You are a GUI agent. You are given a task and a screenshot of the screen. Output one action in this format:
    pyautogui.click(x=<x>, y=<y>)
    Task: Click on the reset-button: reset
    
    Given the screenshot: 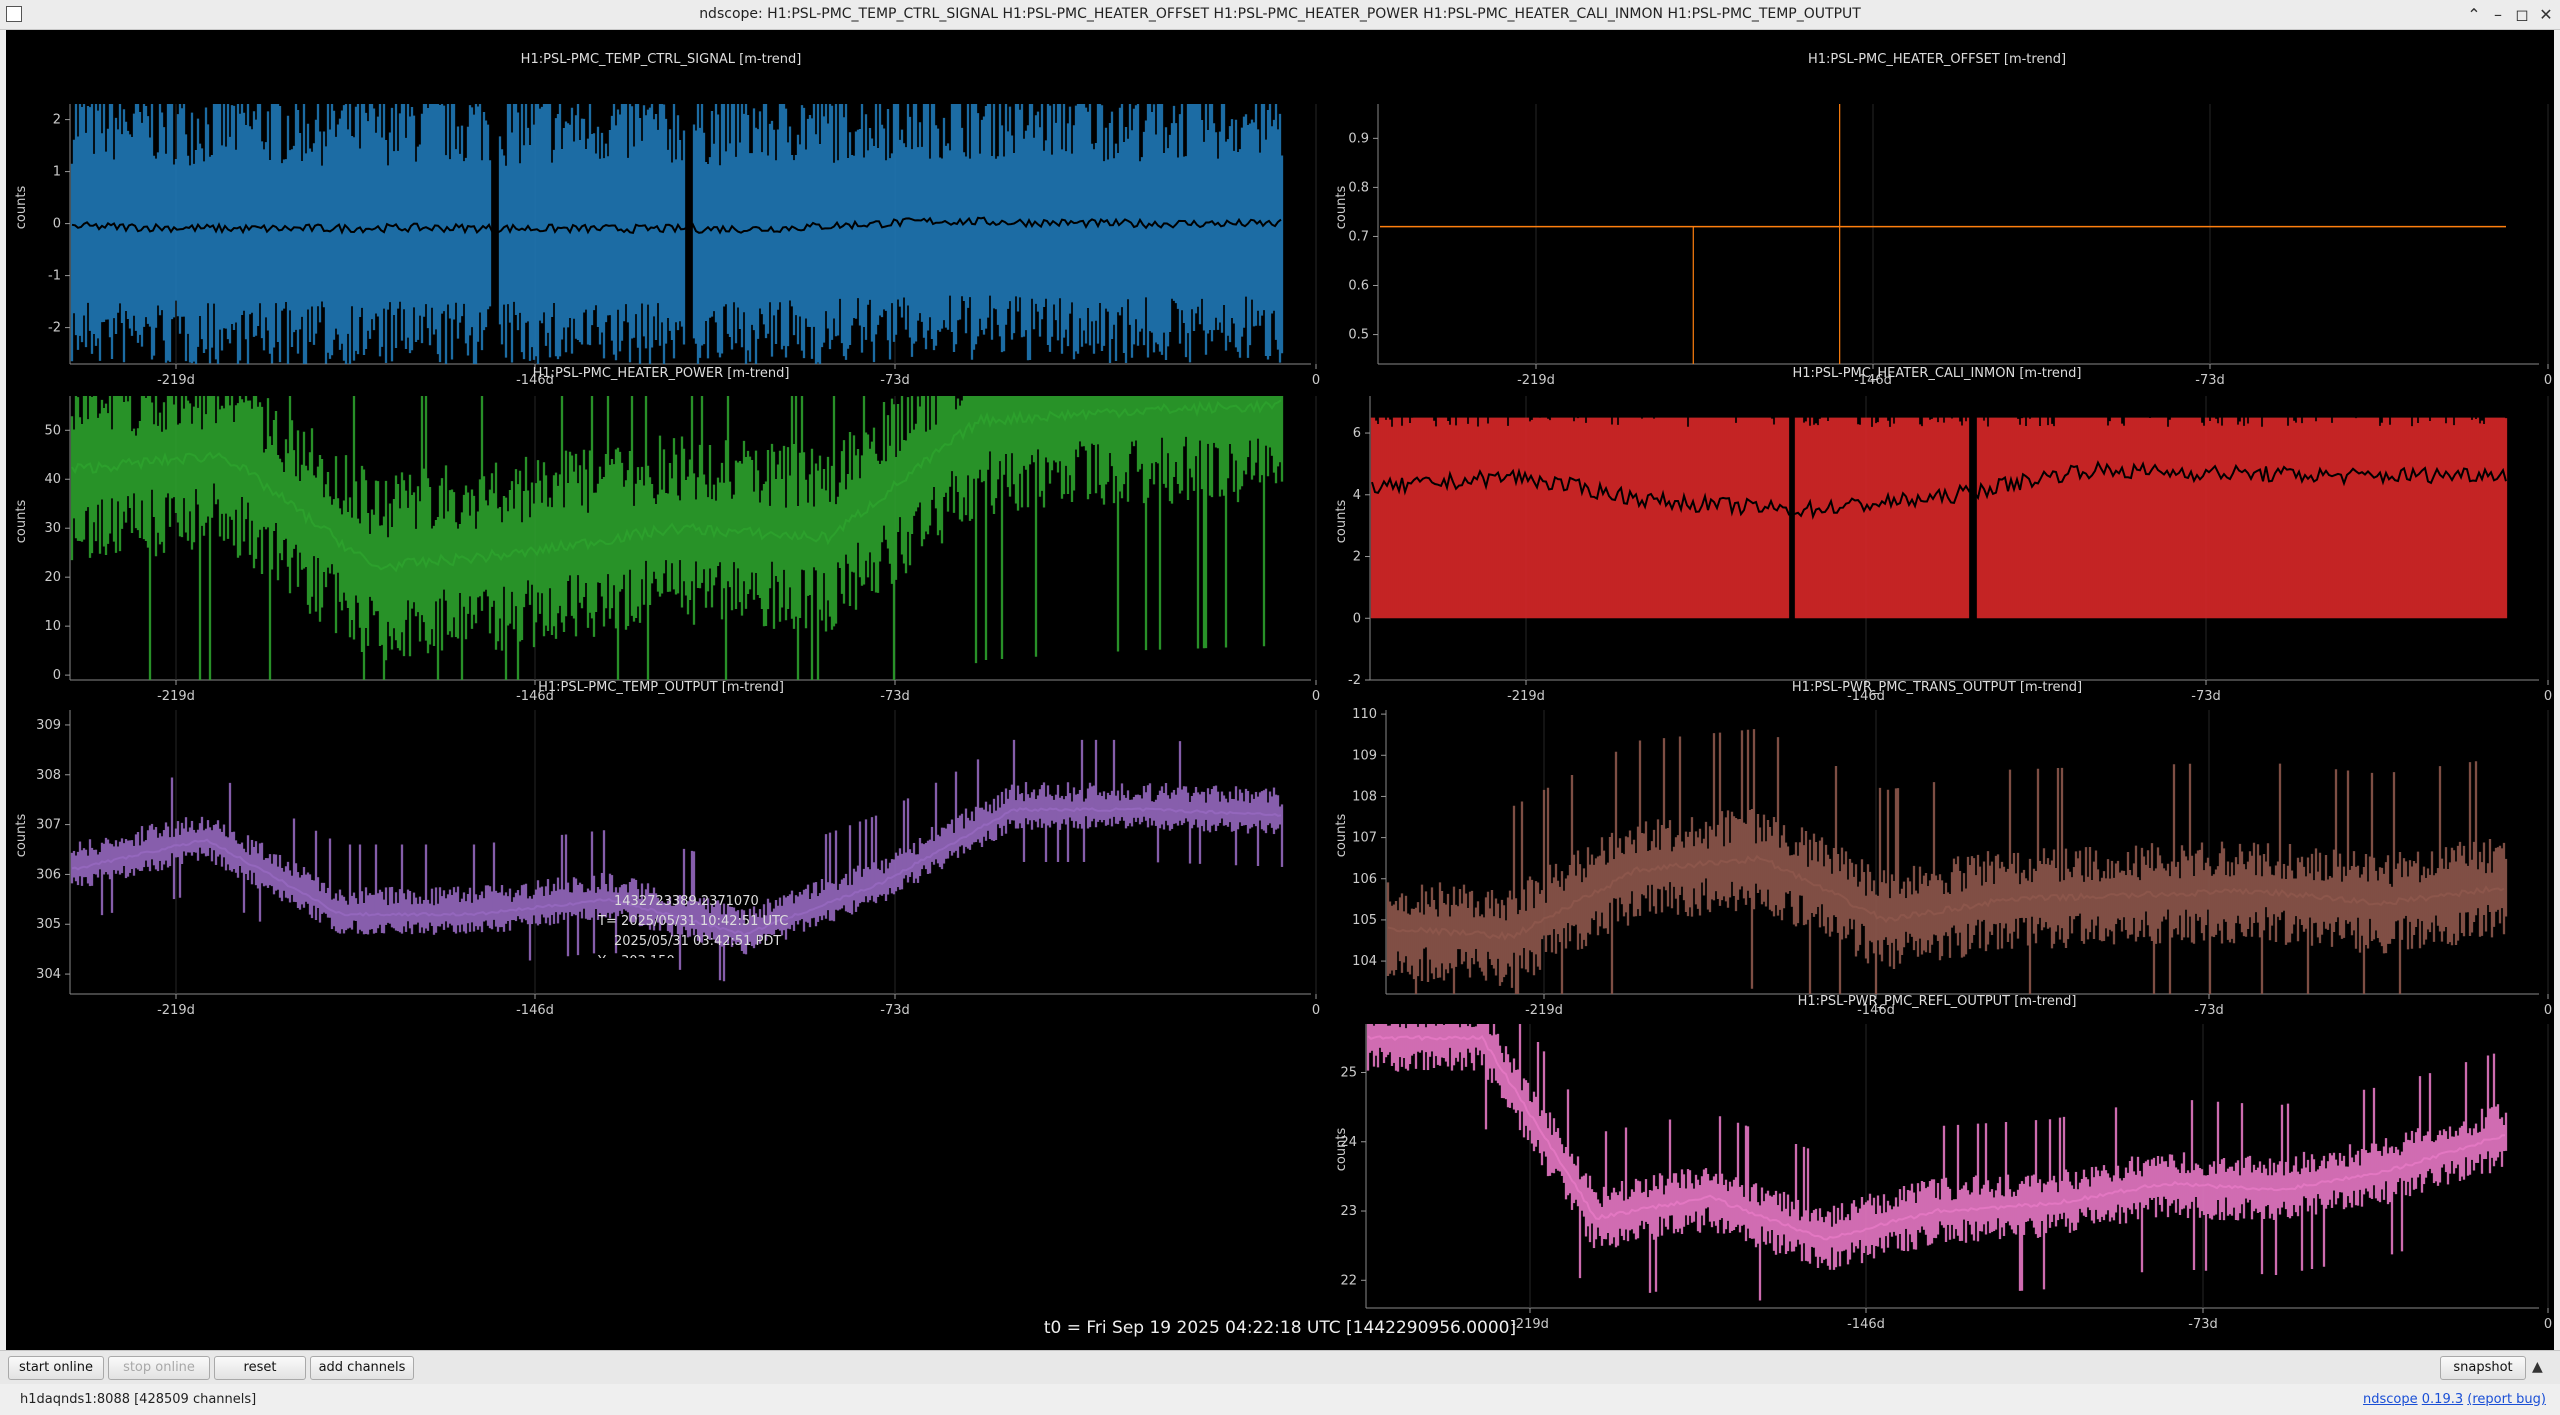 What is the action you would take?
    pyautogui.click(x=260, y=1368)
    